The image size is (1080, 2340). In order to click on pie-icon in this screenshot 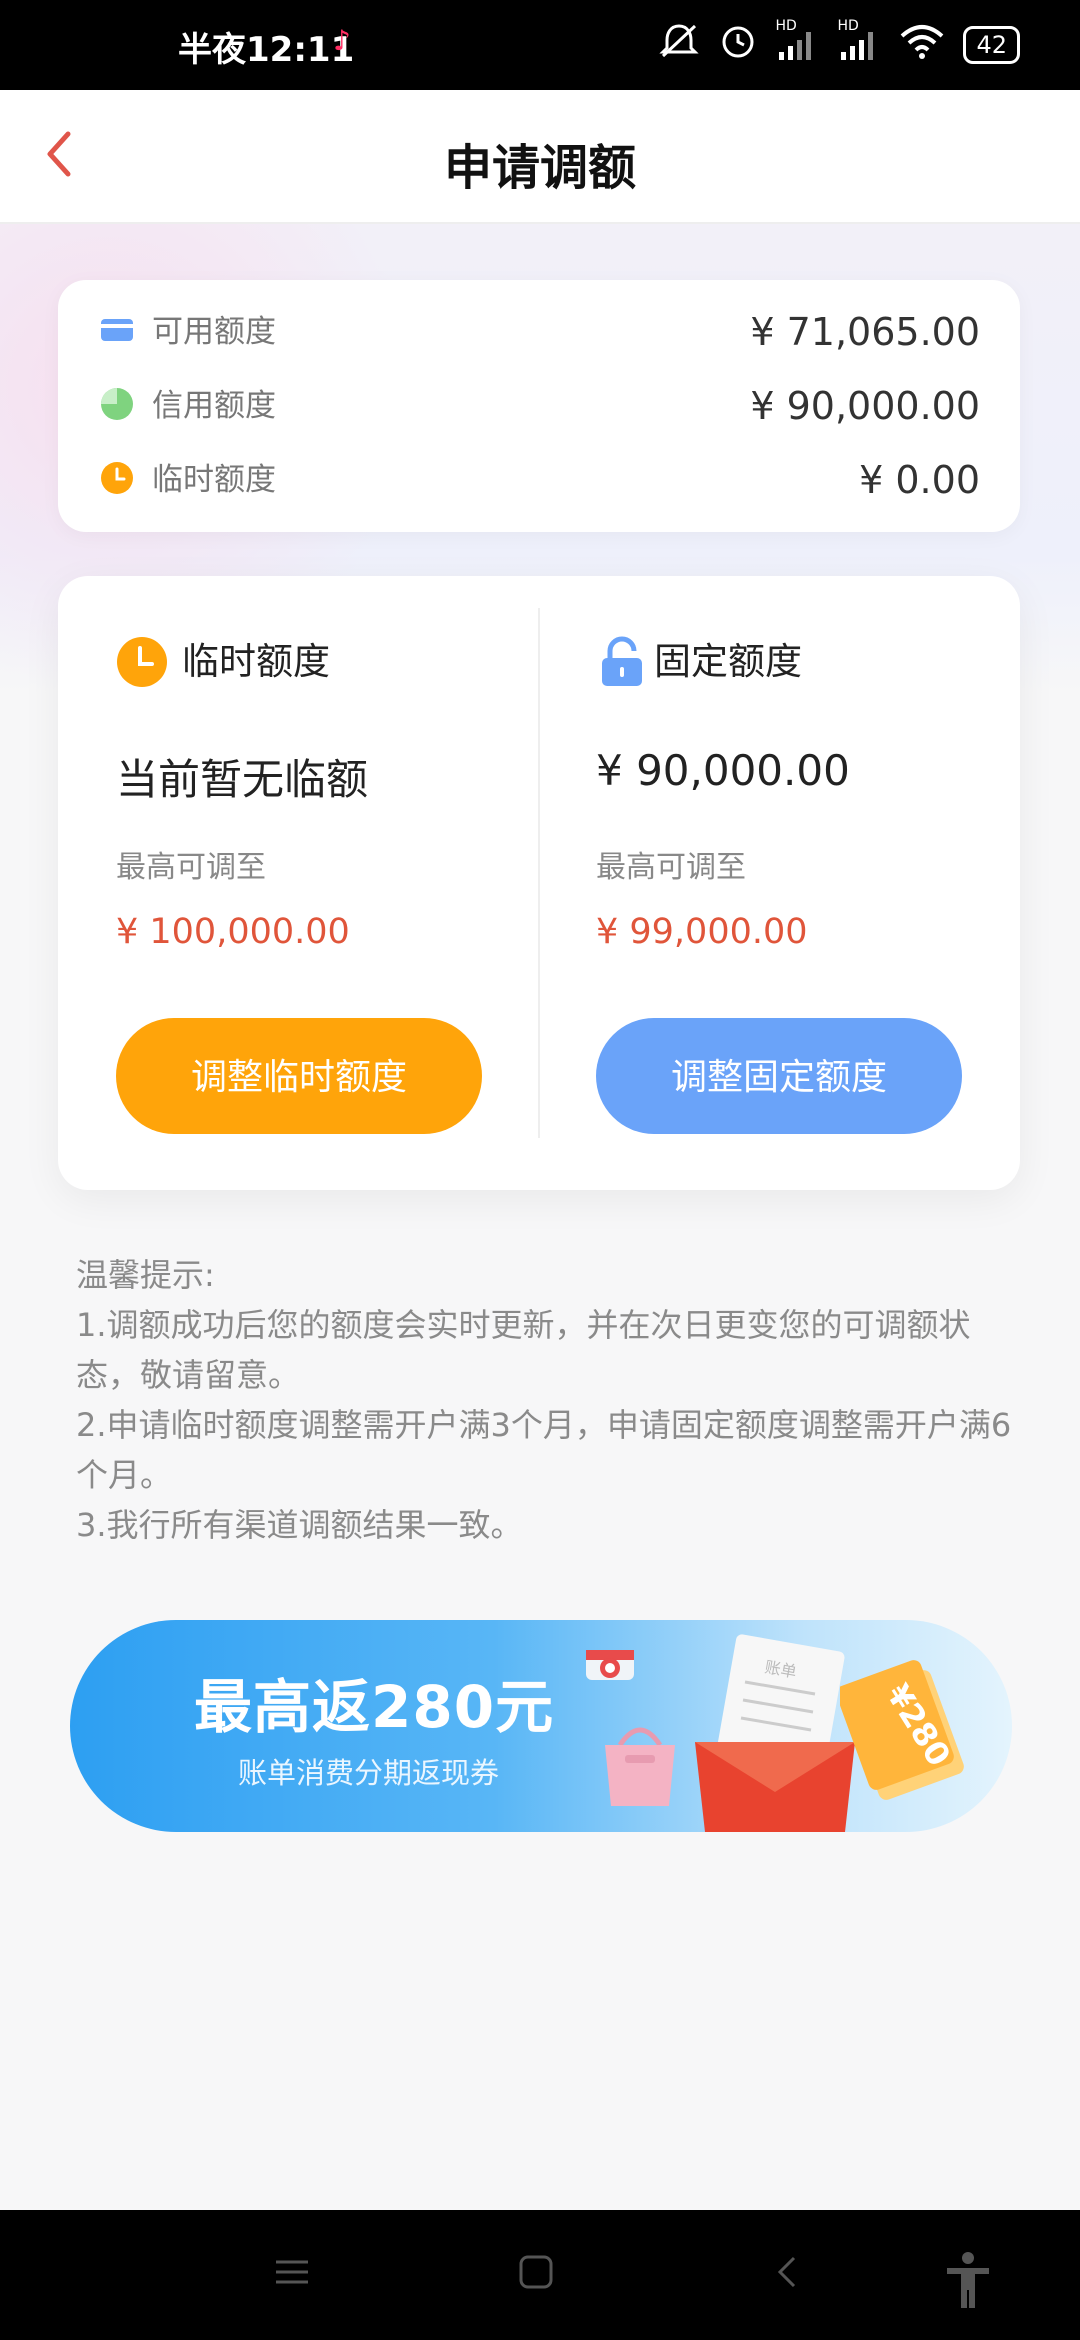, I will do `click(117, 404)`.